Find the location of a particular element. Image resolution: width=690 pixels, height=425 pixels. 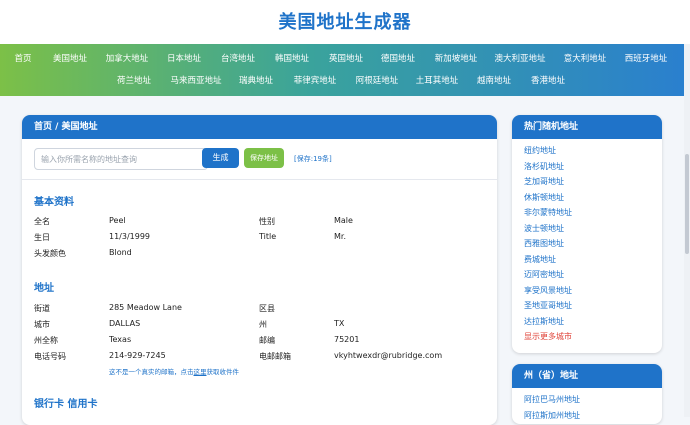

nav-item-italy: 意大利地址 is located at coordinates (585, 59).